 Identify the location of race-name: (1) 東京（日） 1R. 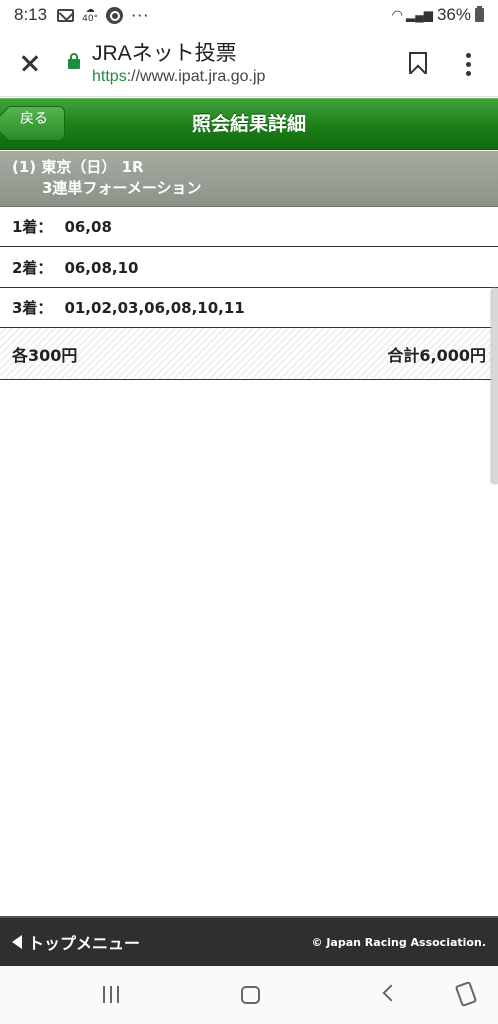
(78, 167).